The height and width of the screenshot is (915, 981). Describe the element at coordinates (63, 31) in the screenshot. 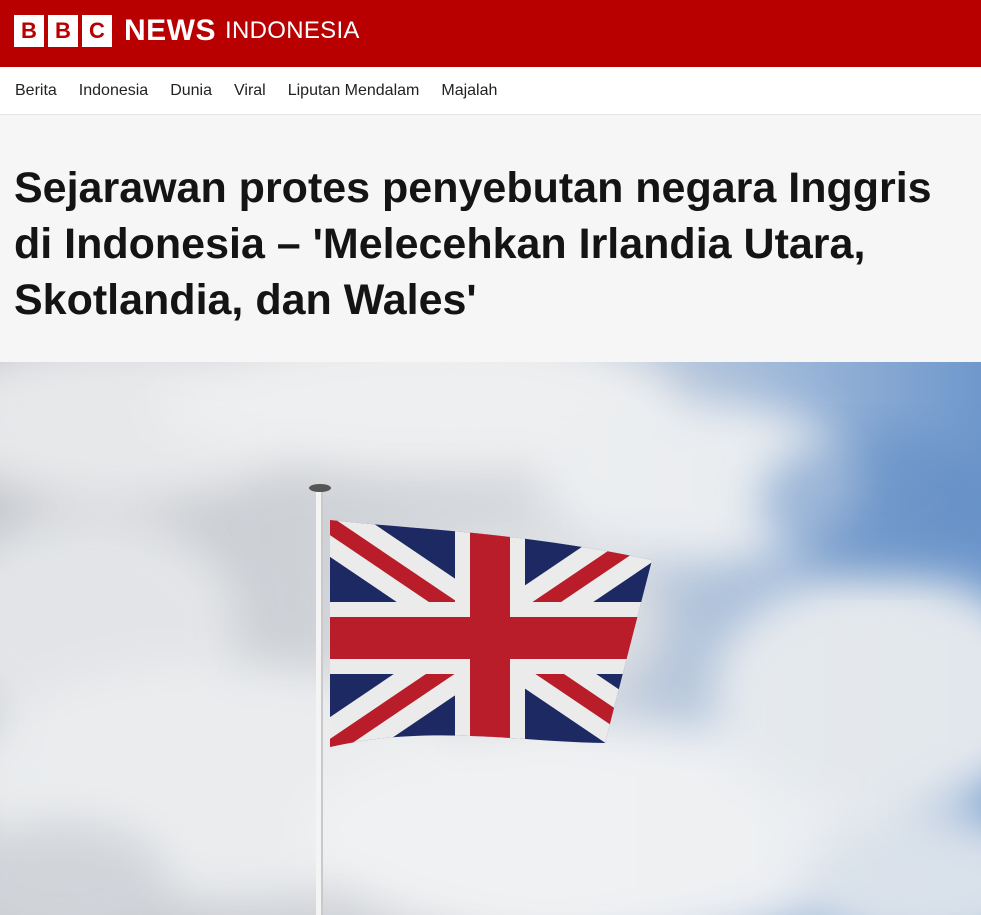

I see `bbc-logo-letter-b2: B` at that location.